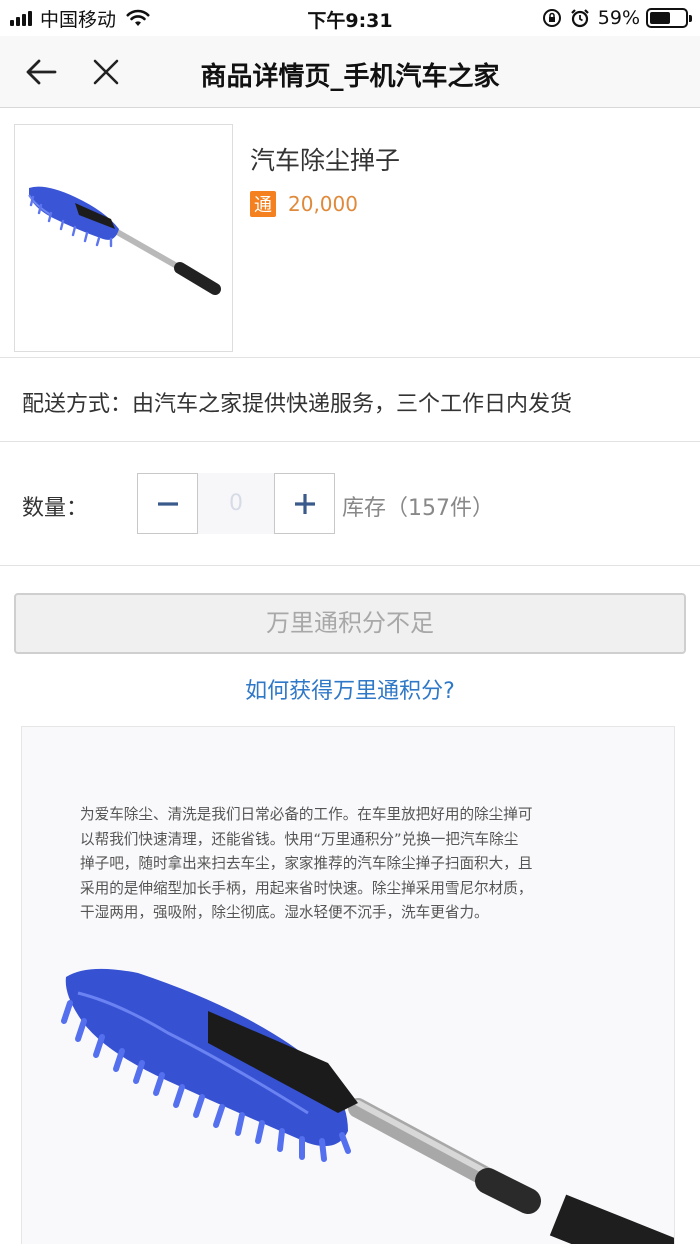 This screenshot has height=1244, width=700. I want to click on exchange-button: 万里通积分不足, so click(350, 623).